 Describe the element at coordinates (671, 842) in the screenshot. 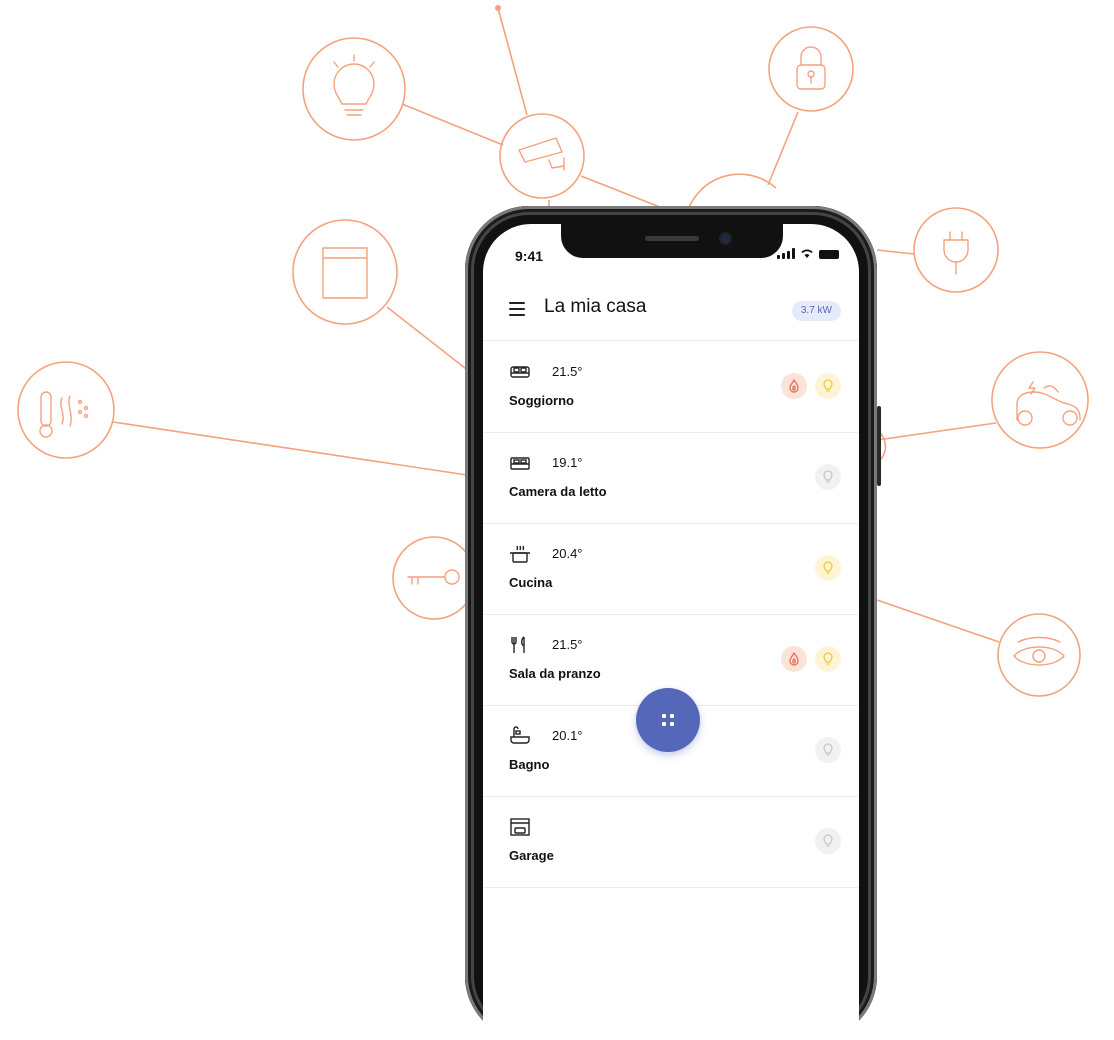

I see `room-row: Garage` at that location.